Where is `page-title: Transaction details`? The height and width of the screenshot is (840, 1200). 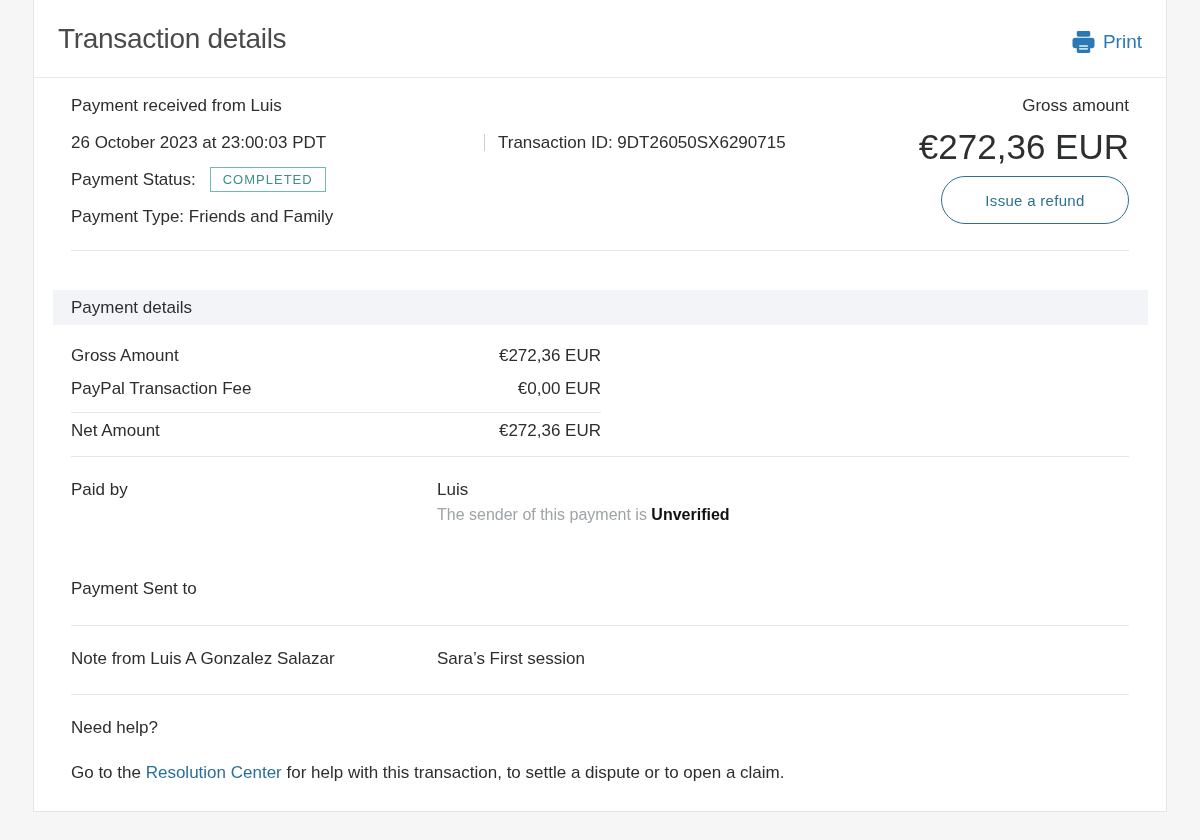
page-title: Transaction details is located at coordinates (172, 38).